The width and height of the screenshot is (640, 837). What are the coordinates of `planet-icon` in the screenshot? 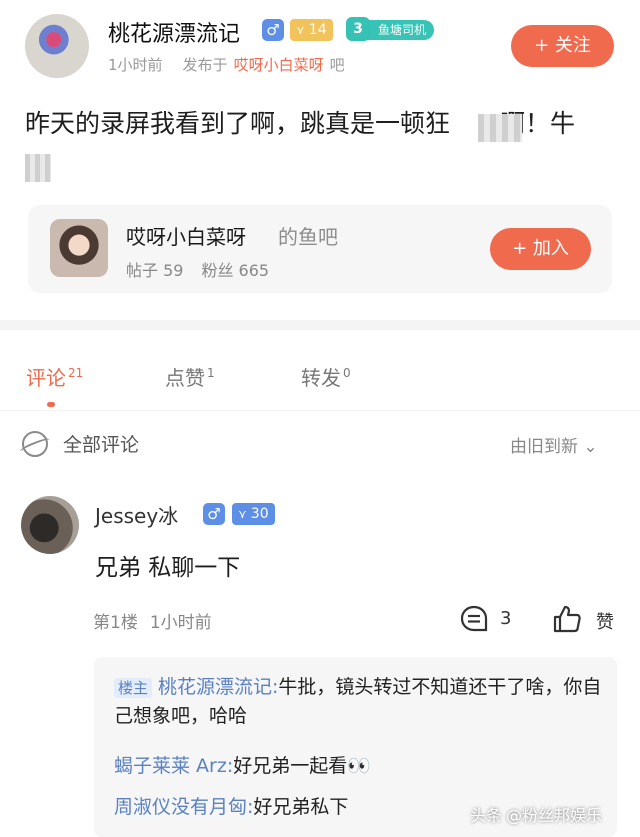 It's located at (35, 444).